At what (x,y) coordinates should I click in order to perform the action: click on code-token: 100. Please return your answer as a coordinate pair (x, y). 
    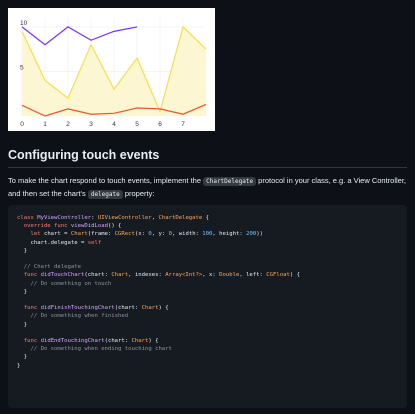
    Looking at the image, I should click on (207, 234).